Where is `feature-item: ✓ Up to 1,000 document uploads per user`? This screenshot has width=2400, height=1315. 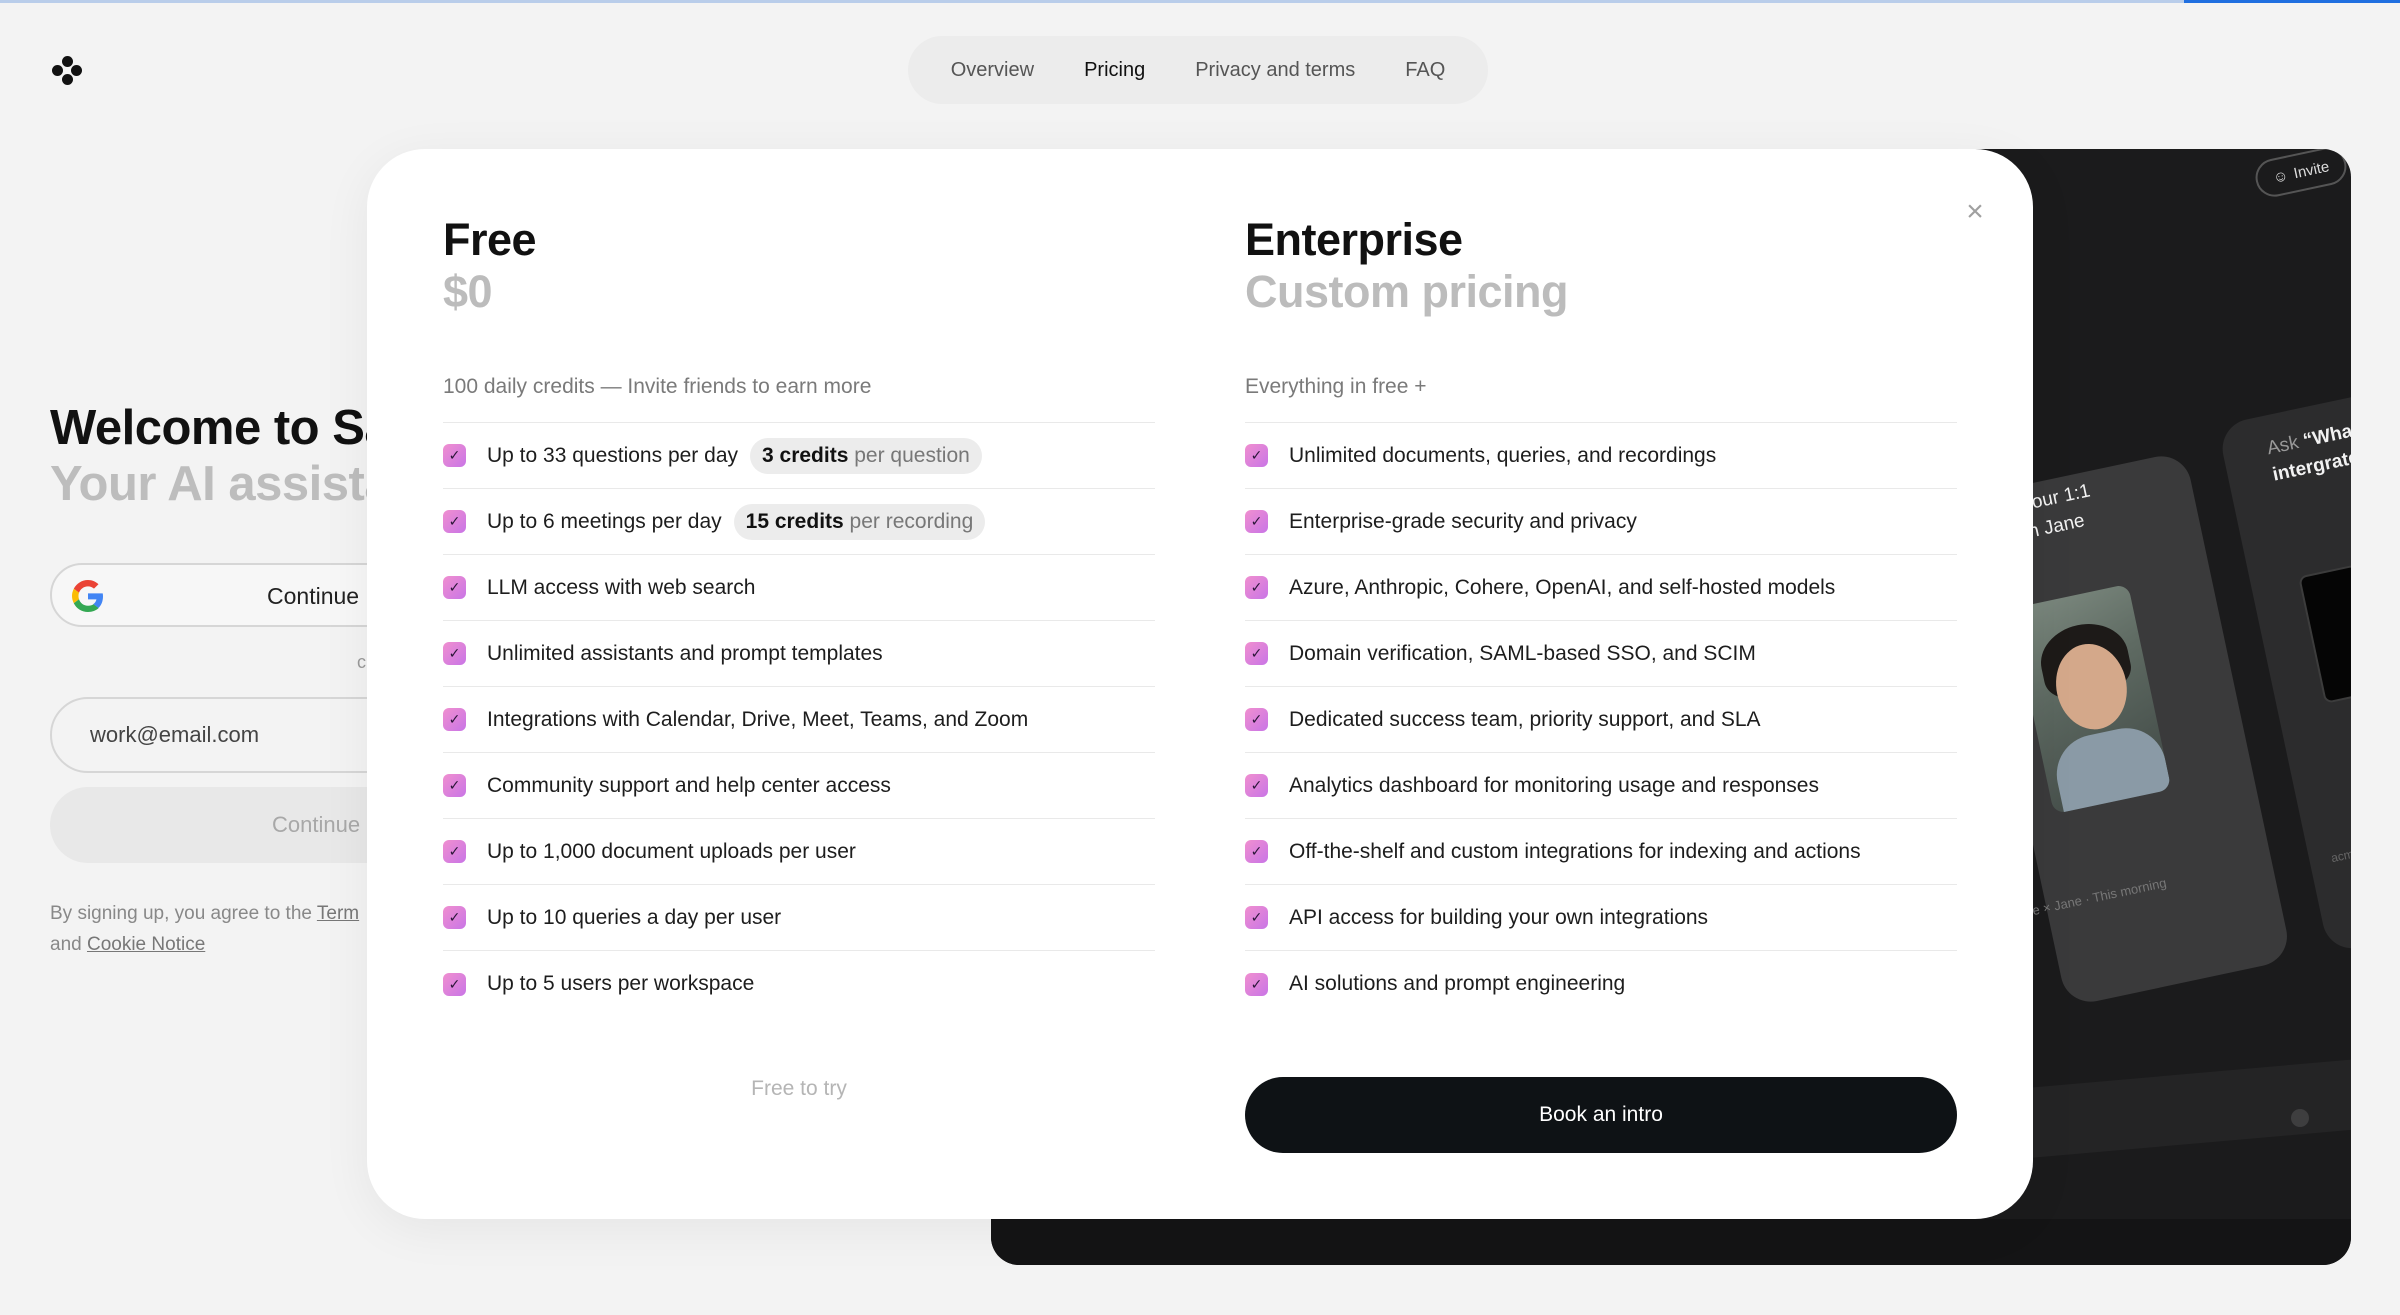
feature-item: ✓ Up to 1,000 document uploads per user is located at coordinates (799, 852).